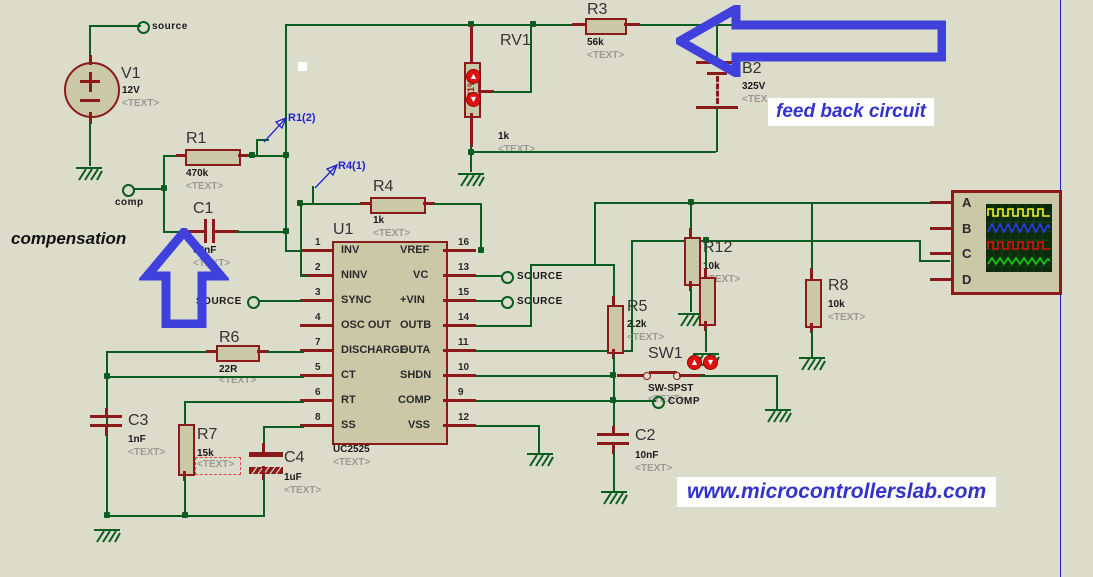 Image resolution: width=1093 pixels, height=577 pixels. What do you see at coordinates (813, 303) in the screenshot?
I see `resistor-r8b-body` at bounding box center [813, 303].